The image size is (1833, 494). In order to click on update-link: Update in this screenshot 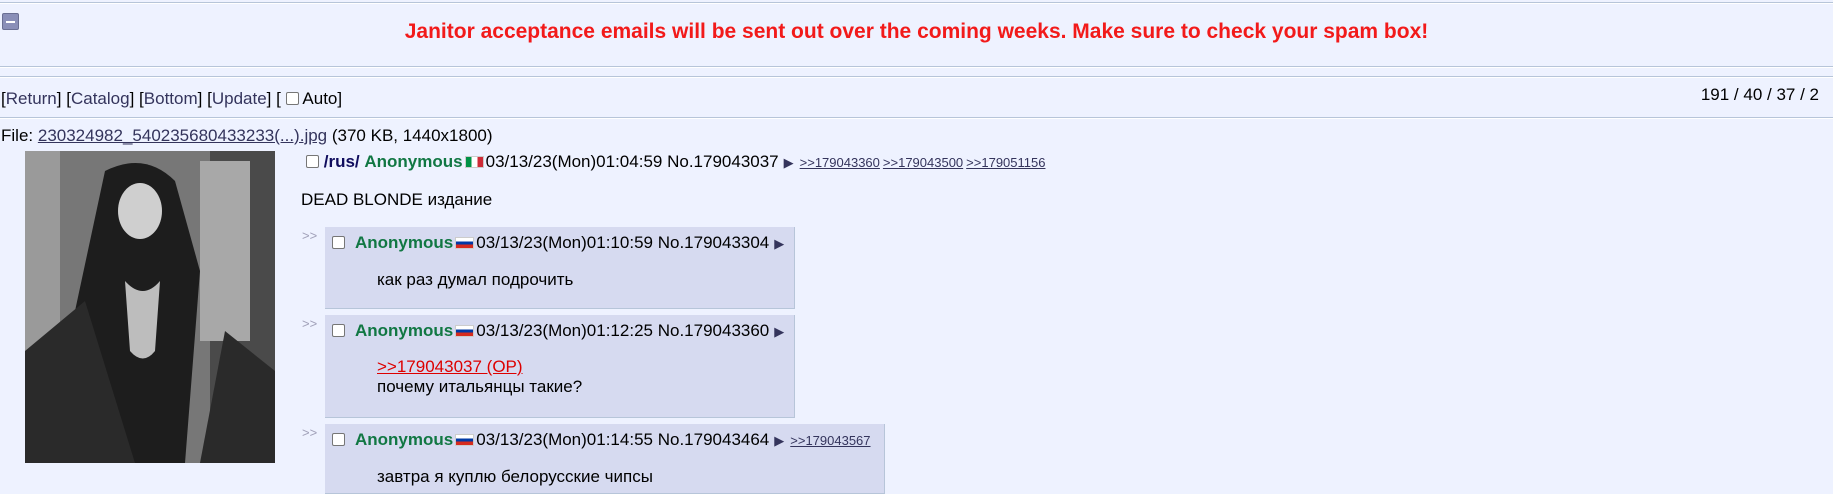, I will do `click(239, 98)`.